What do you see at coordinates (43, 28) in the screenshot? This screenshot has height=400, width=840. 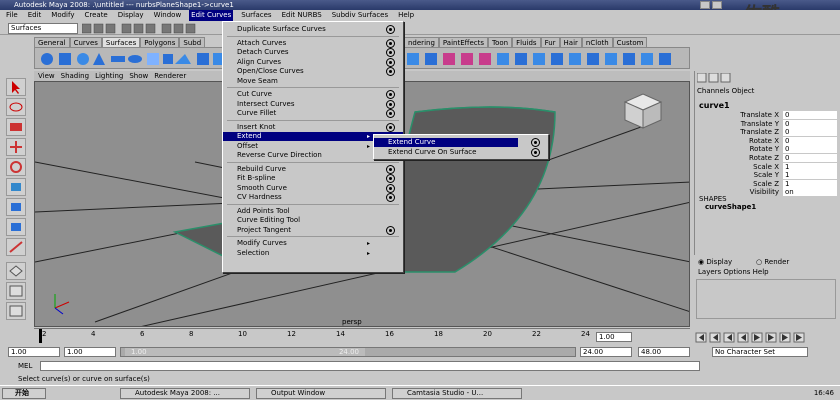 I see `menu-set-dropdown: Surfaces` at bounding box center [43, 28].